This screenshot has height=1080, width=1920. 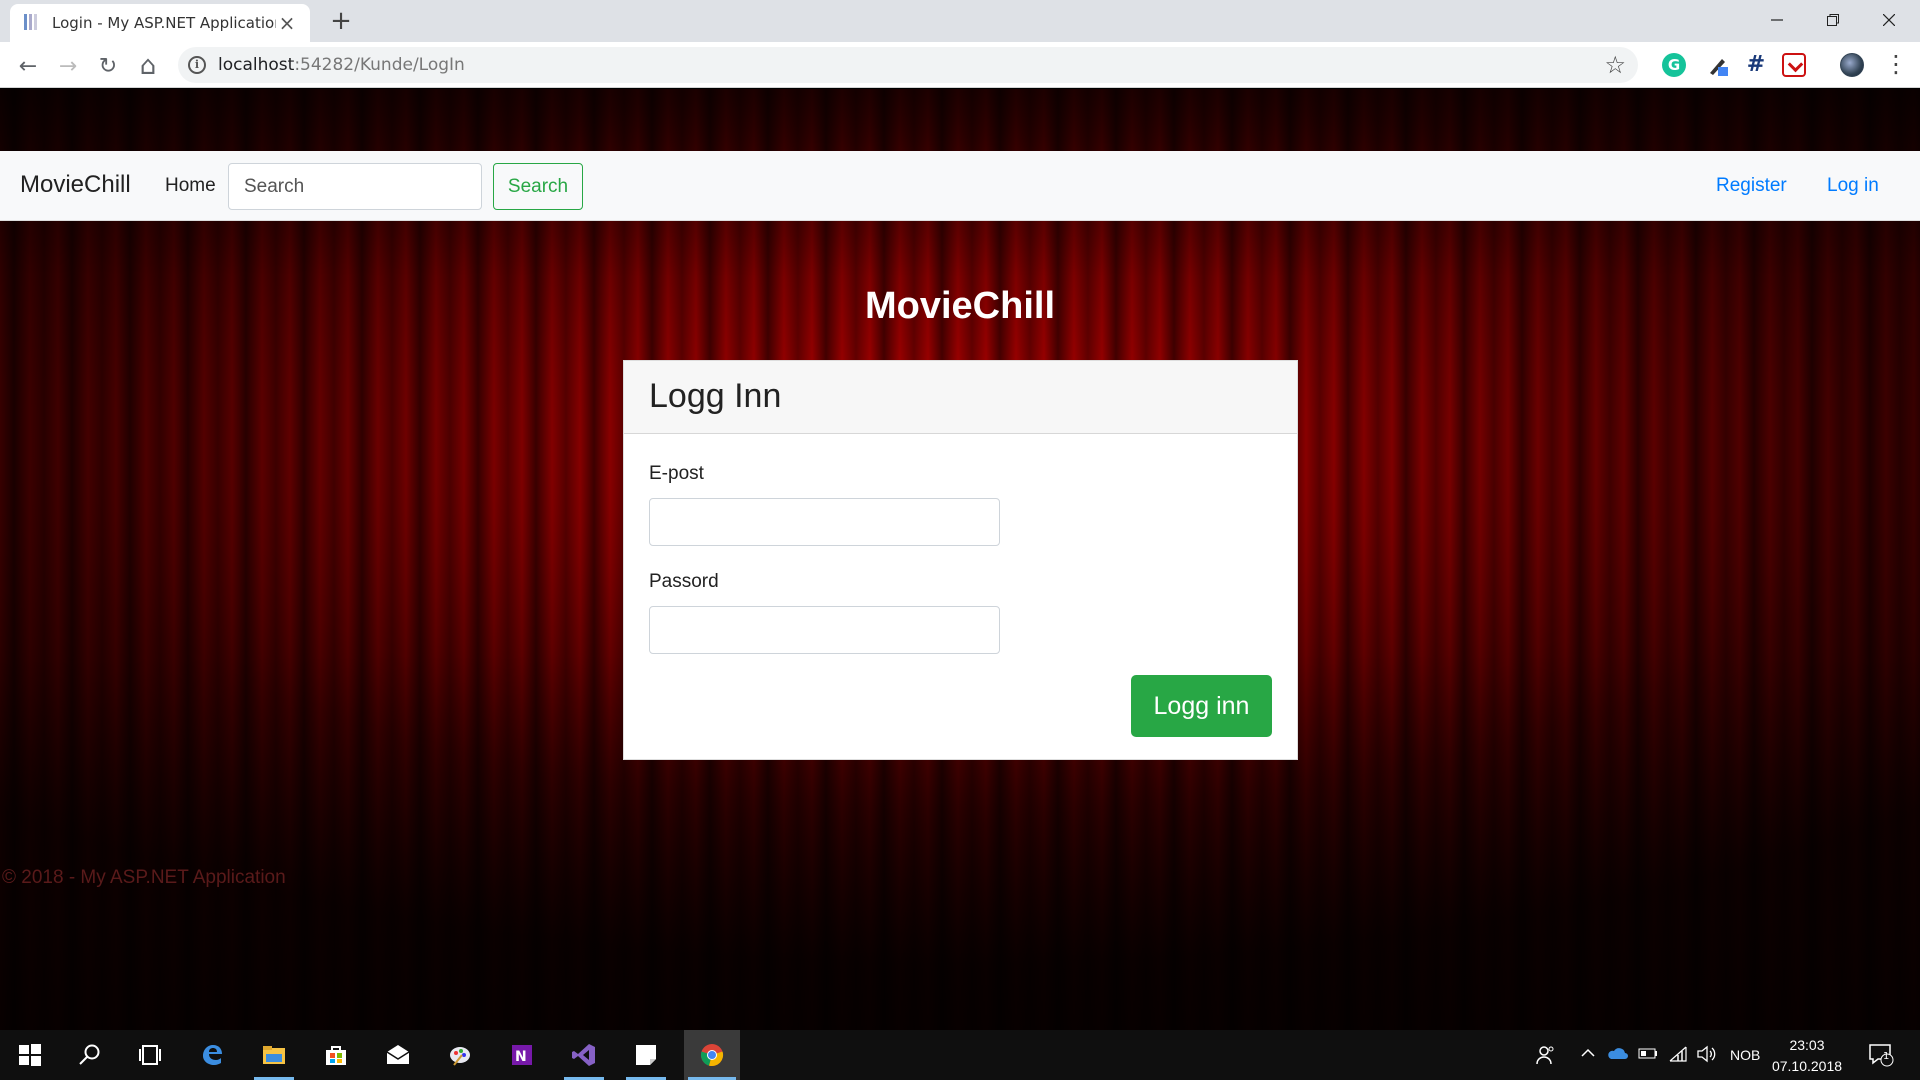 What do you see at coordinates (341, 21) in the screenshot?
I see `new-tab-button: +` at bounding box center [341, 21].